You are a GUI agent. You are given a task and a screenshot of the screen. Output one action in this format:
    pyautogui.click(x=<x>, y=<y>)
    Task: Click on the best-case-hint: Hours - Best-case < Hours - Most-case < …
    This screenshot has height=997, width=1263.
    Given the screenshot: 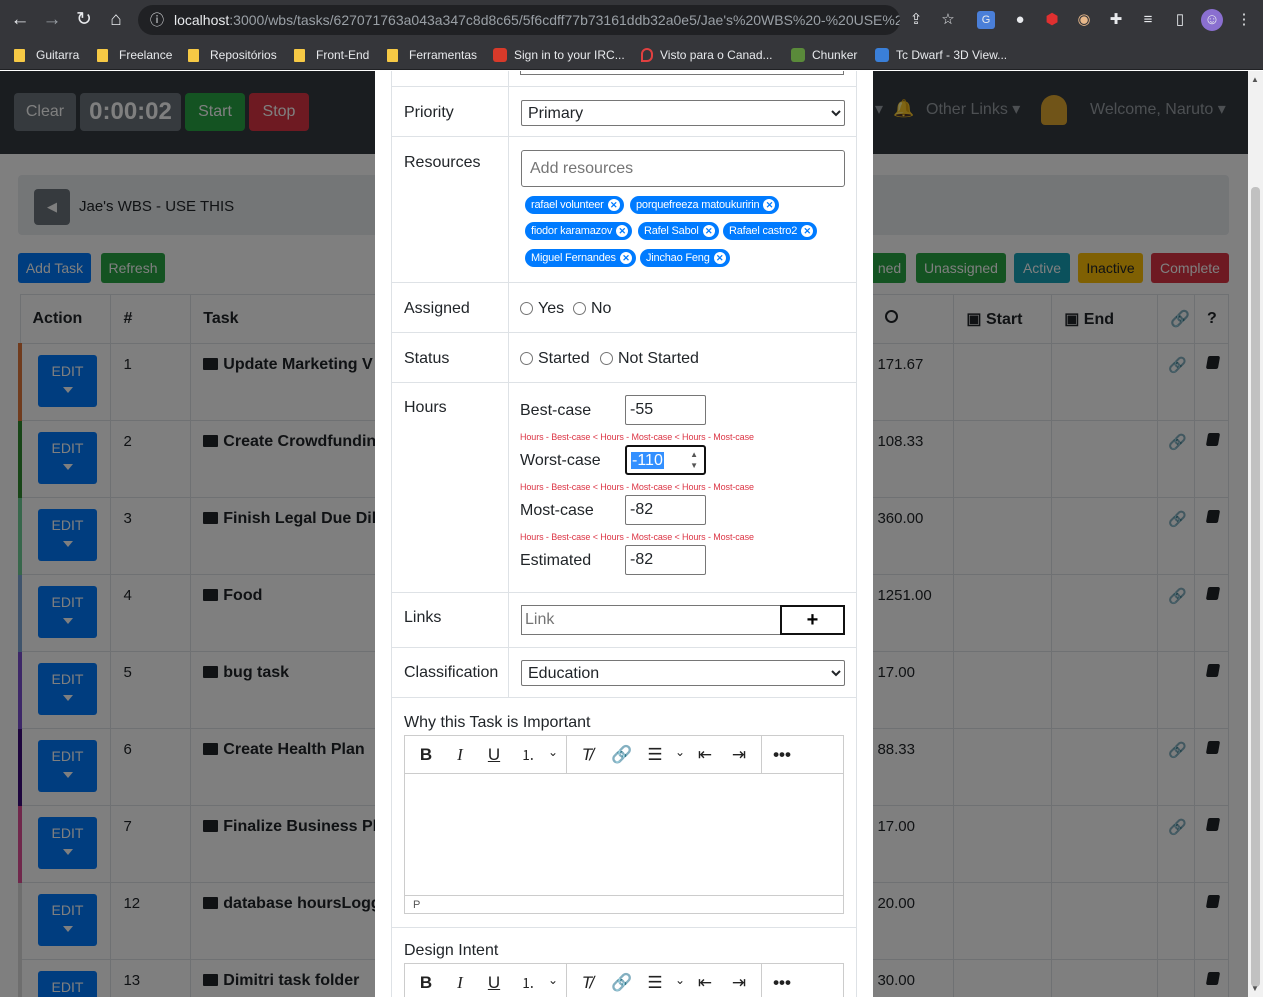 What is the action you would take?
    pyautogui.click(x=637, y=437)
    